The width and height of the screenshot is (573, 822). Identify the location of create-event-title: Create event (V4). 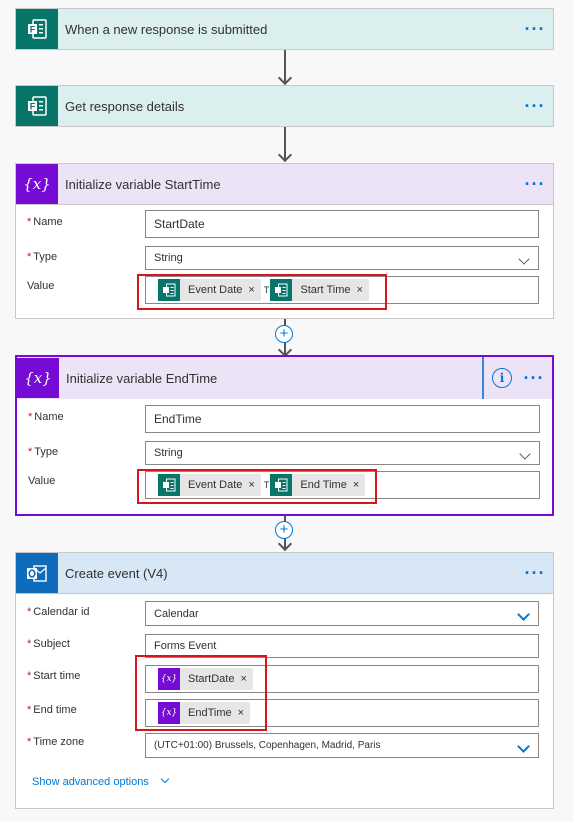
(116, 573).